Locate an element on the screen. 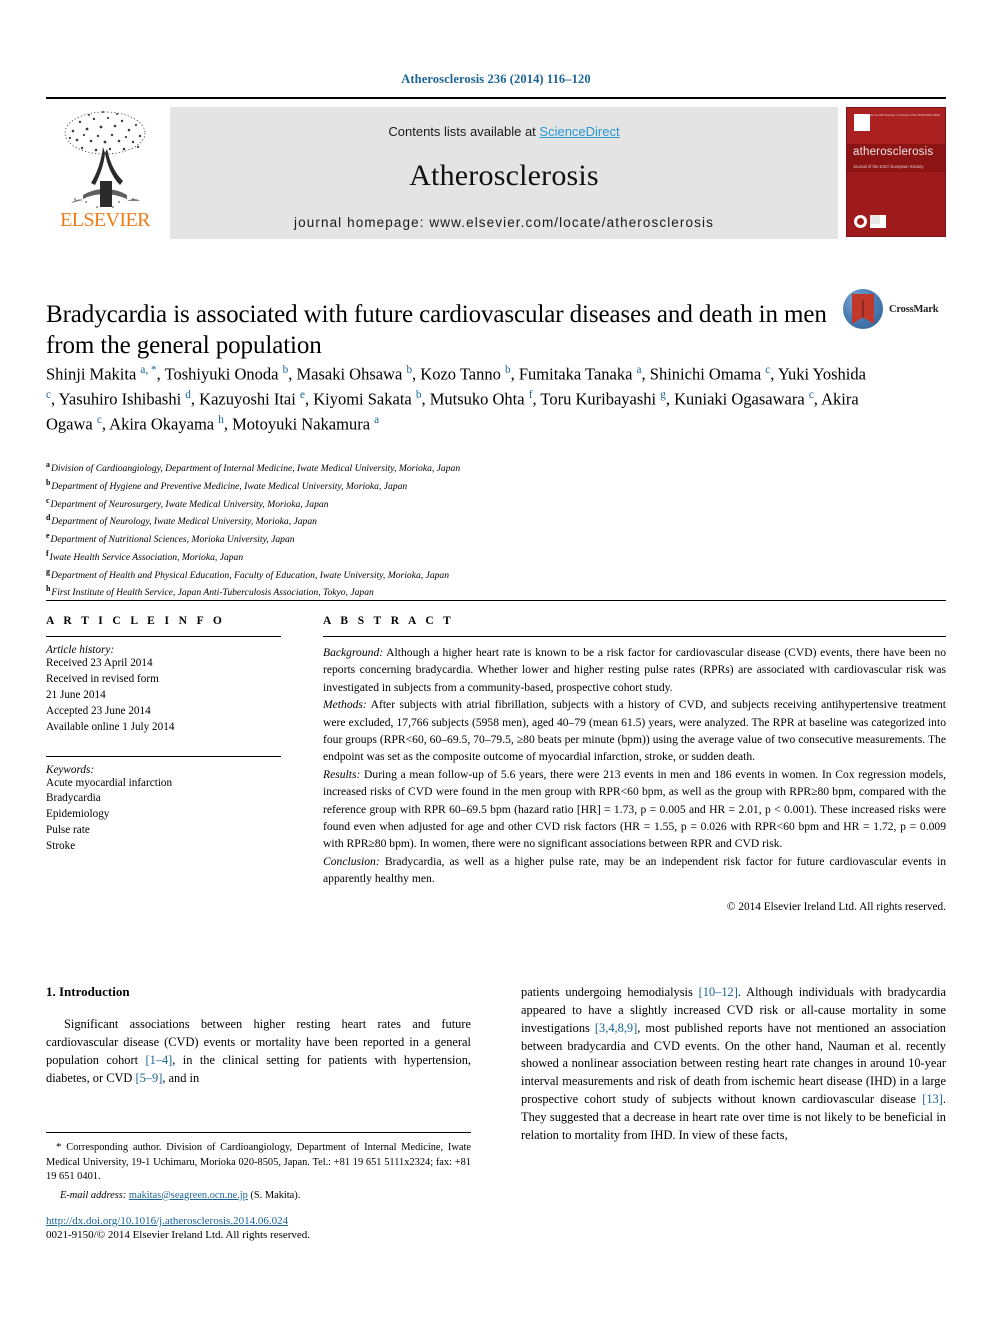  abstract-heading: A B S T R A C T is located at coordinates (389, 621).